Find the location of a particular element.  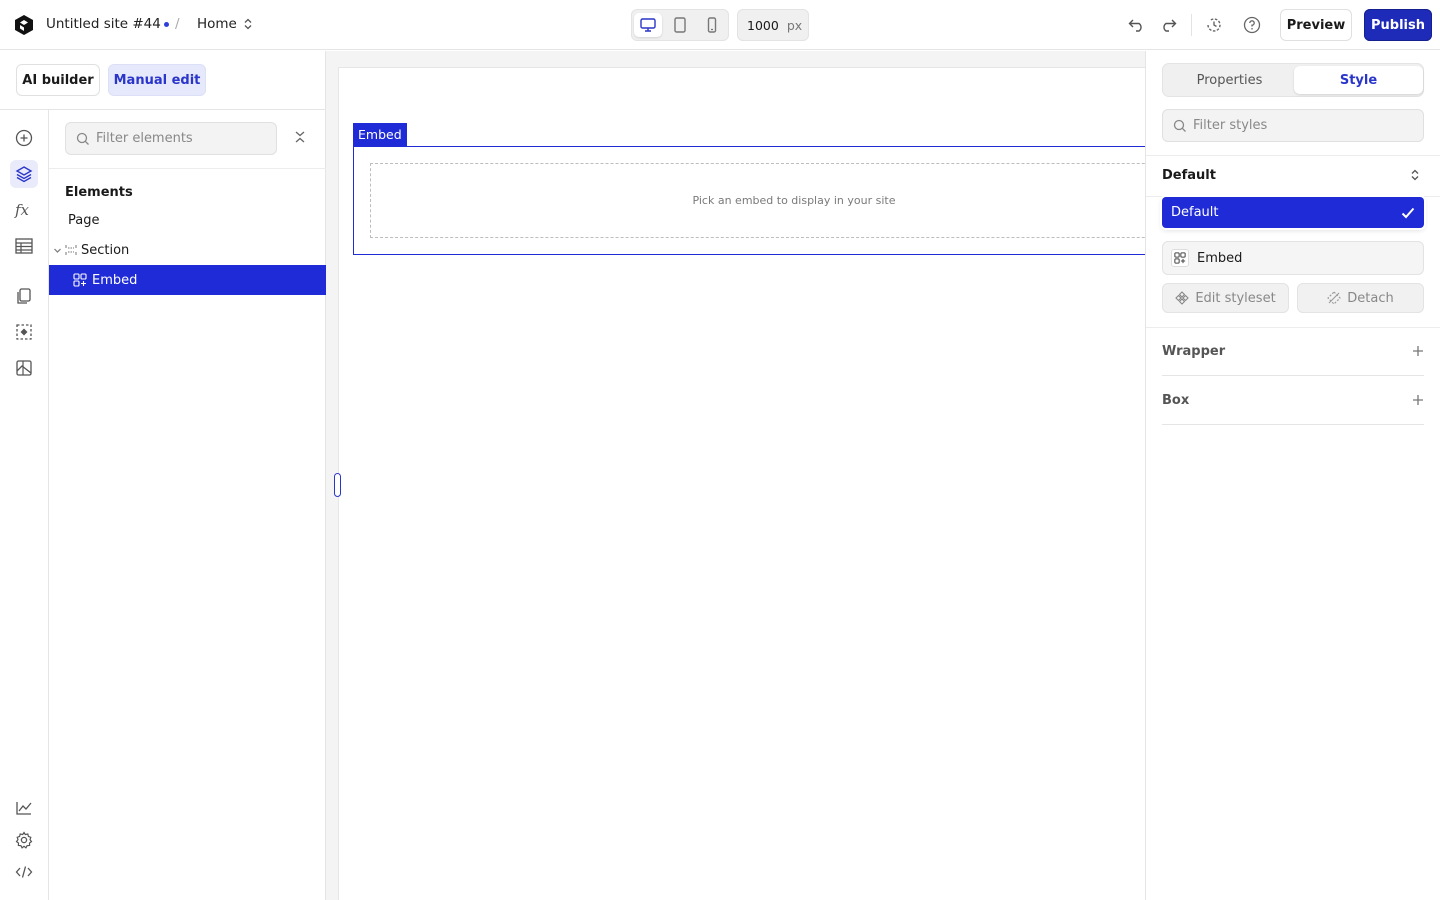

section-label: Box is located at coordinates (1176, 400).